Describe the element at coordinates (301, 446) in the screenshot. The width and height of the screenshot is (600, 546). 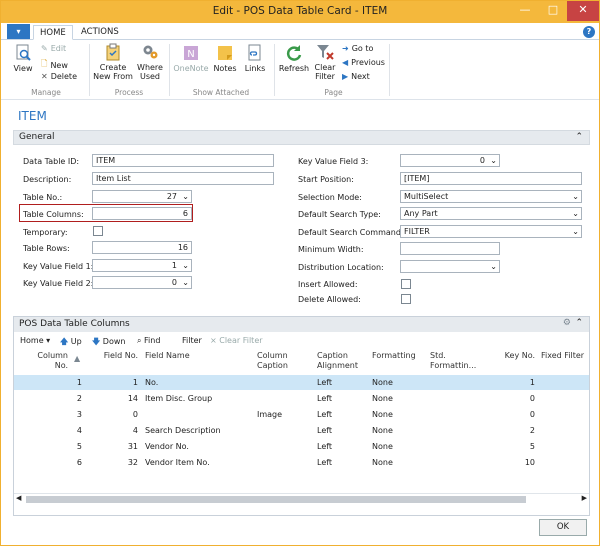
I see `table-row: 5 31 Vendor No. Left None 5` at that location.